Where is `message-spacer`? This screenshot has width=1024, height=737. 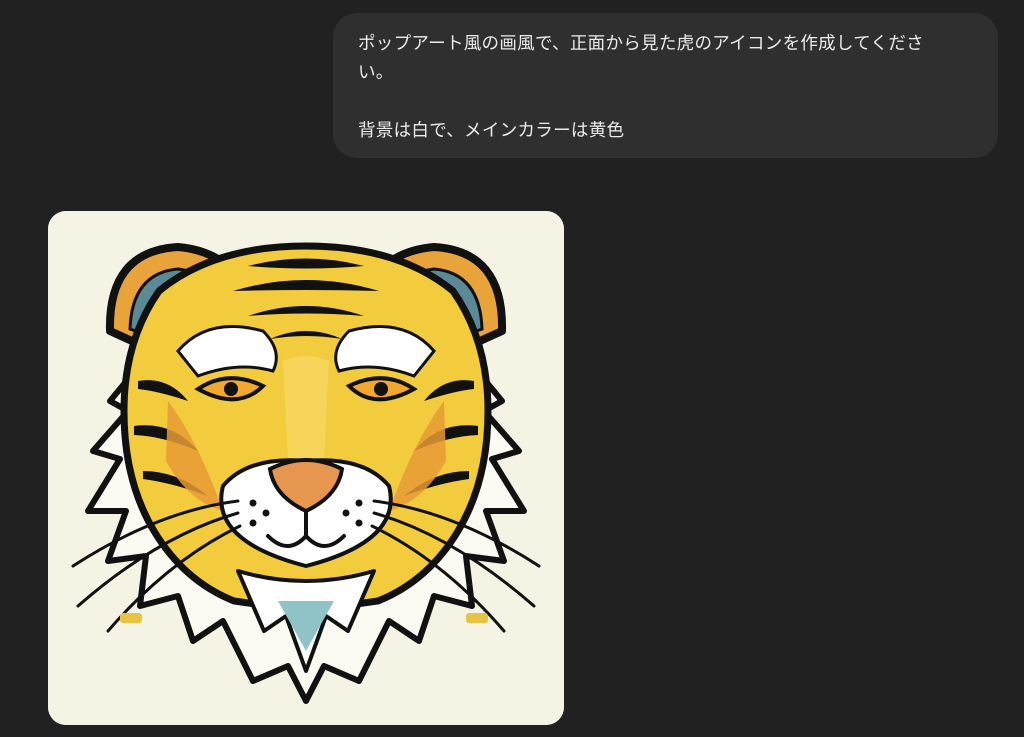 message-spacer is located at coordinates (666, 102).